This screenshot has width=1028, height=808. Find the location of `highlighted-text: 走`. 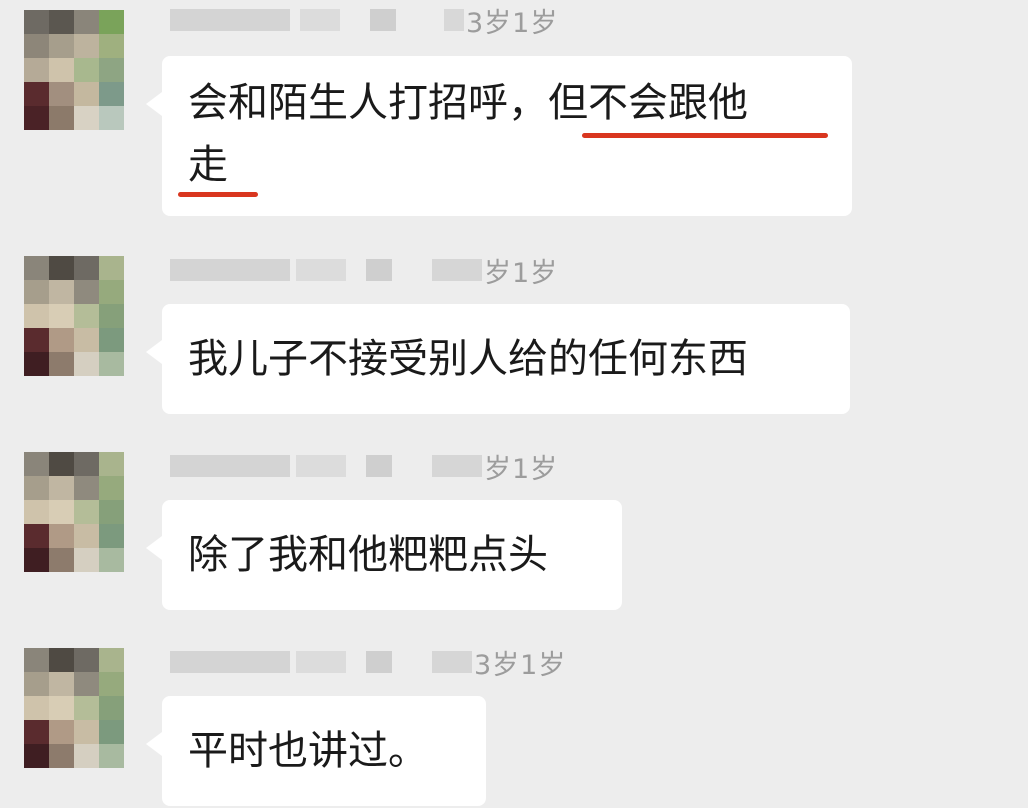

highlighted-text: 走 is located at coordinates (208, 165).